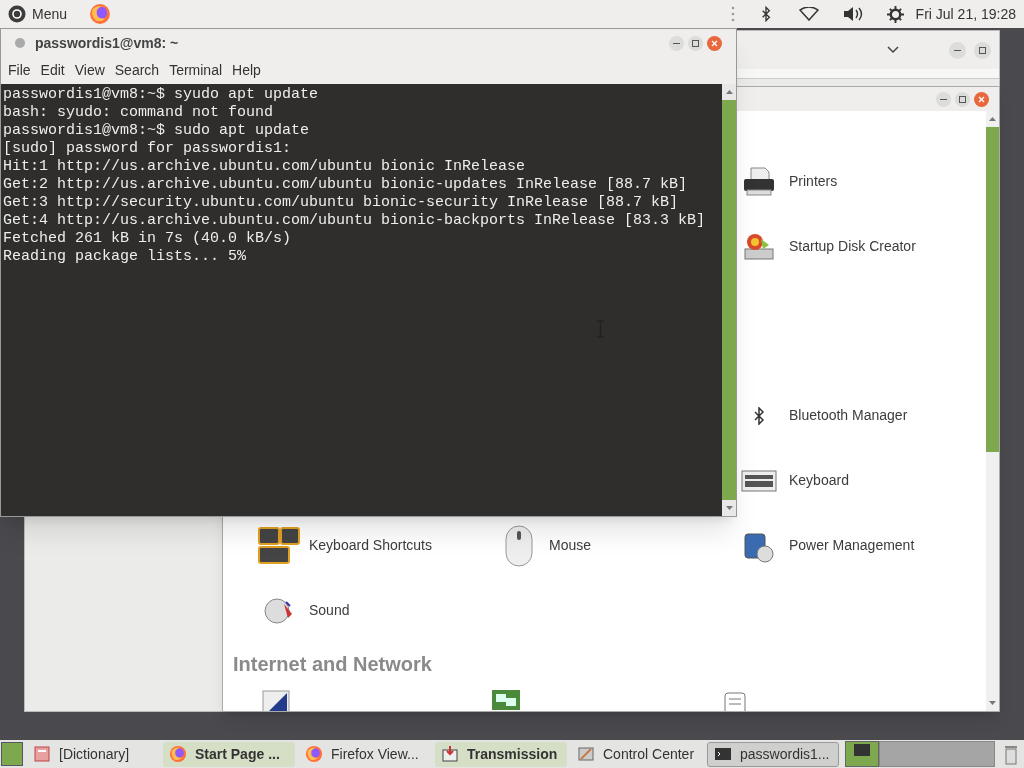  Describe the element at coordinates (759, 480) in the screenshot. I see `keyboard-icon` at that location.